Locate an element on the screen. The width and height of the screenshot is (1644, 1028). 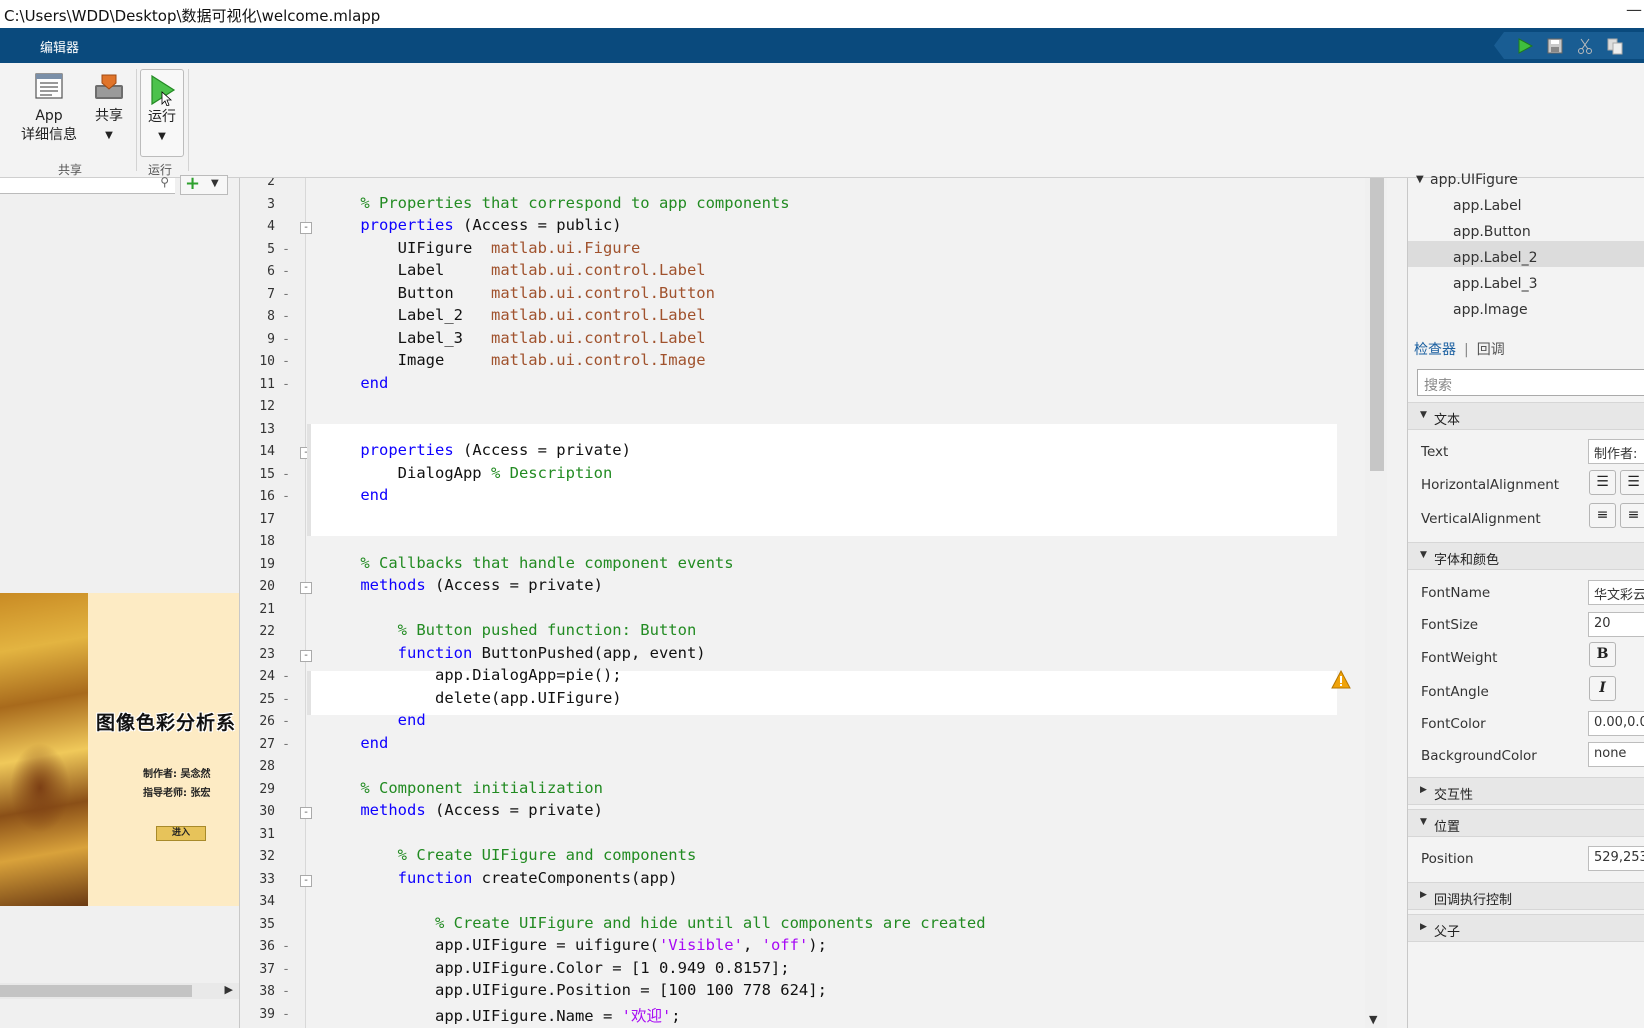
tree-root: app.UIFigure is located at coordinates (1474, 180).